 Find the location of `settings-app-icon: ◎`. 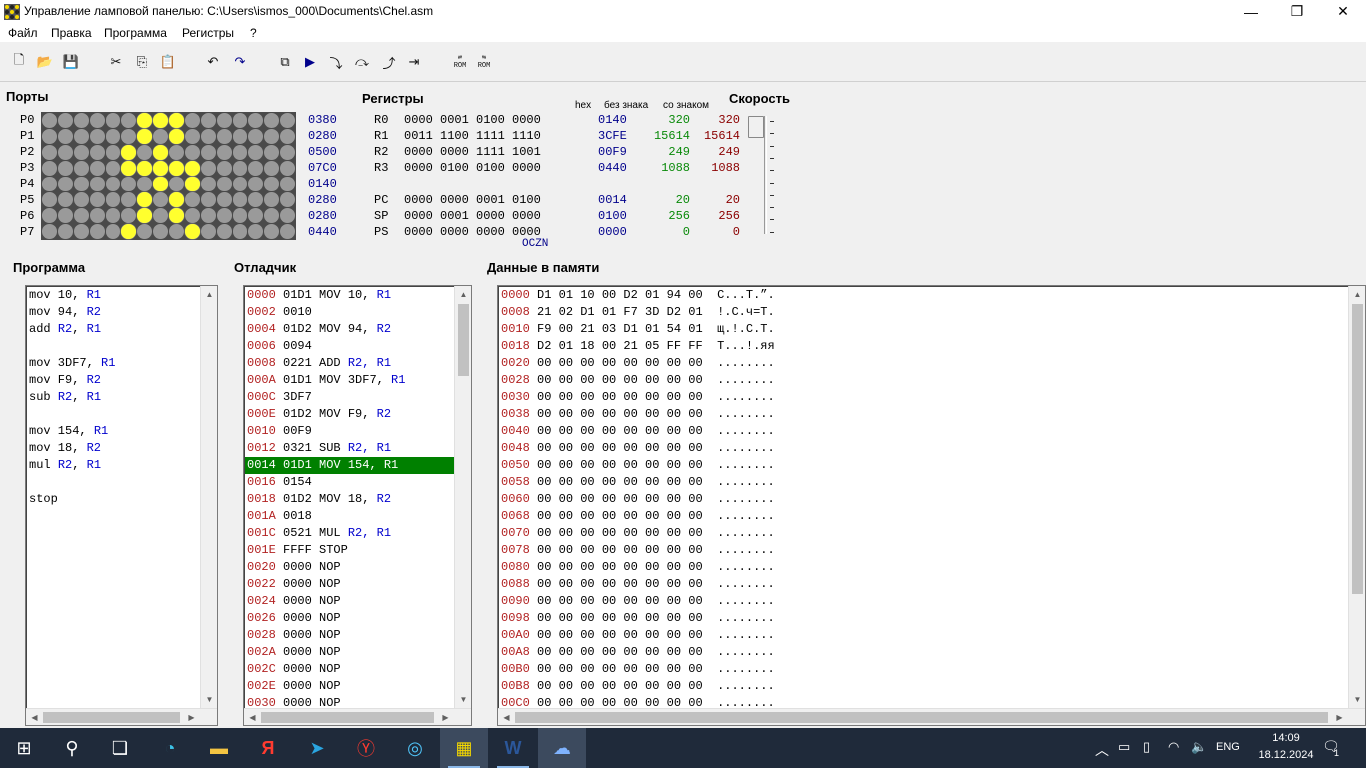

settings-app-icon: ◎ is located at coordinates (415, 748).